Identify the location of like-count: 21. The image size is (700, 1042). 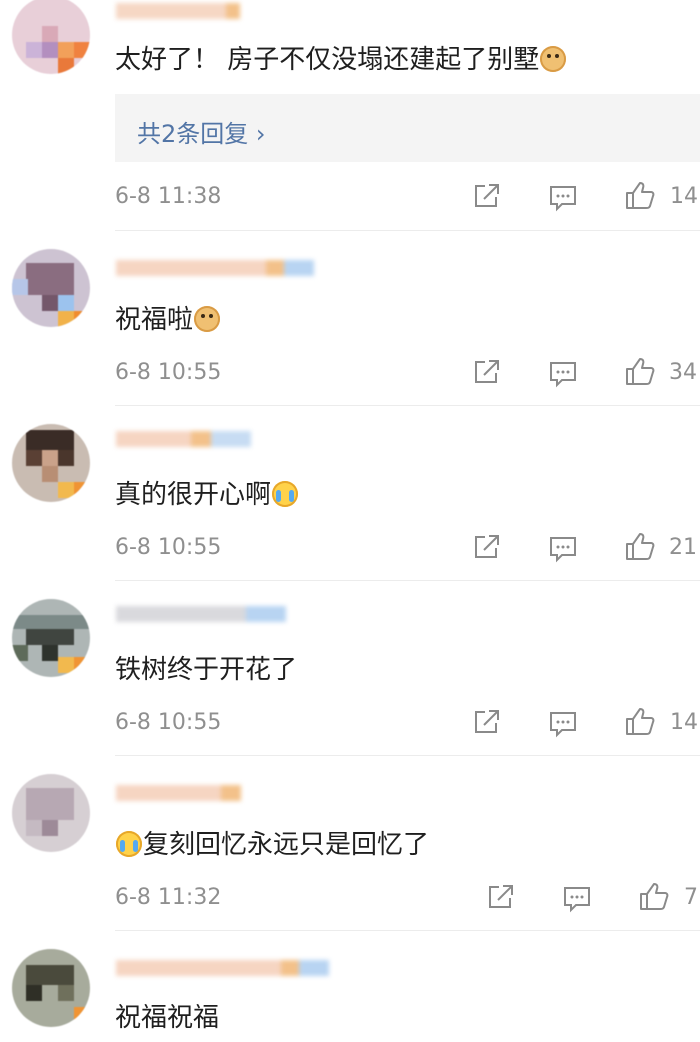
(683, 547).